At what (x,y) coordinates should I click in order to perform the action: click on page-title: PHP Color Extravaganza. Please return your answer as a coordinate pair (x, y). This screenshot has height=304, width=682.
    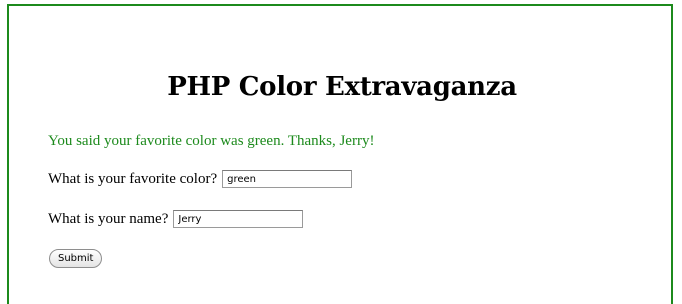
    Looking at the image, I should click on (342, 87).